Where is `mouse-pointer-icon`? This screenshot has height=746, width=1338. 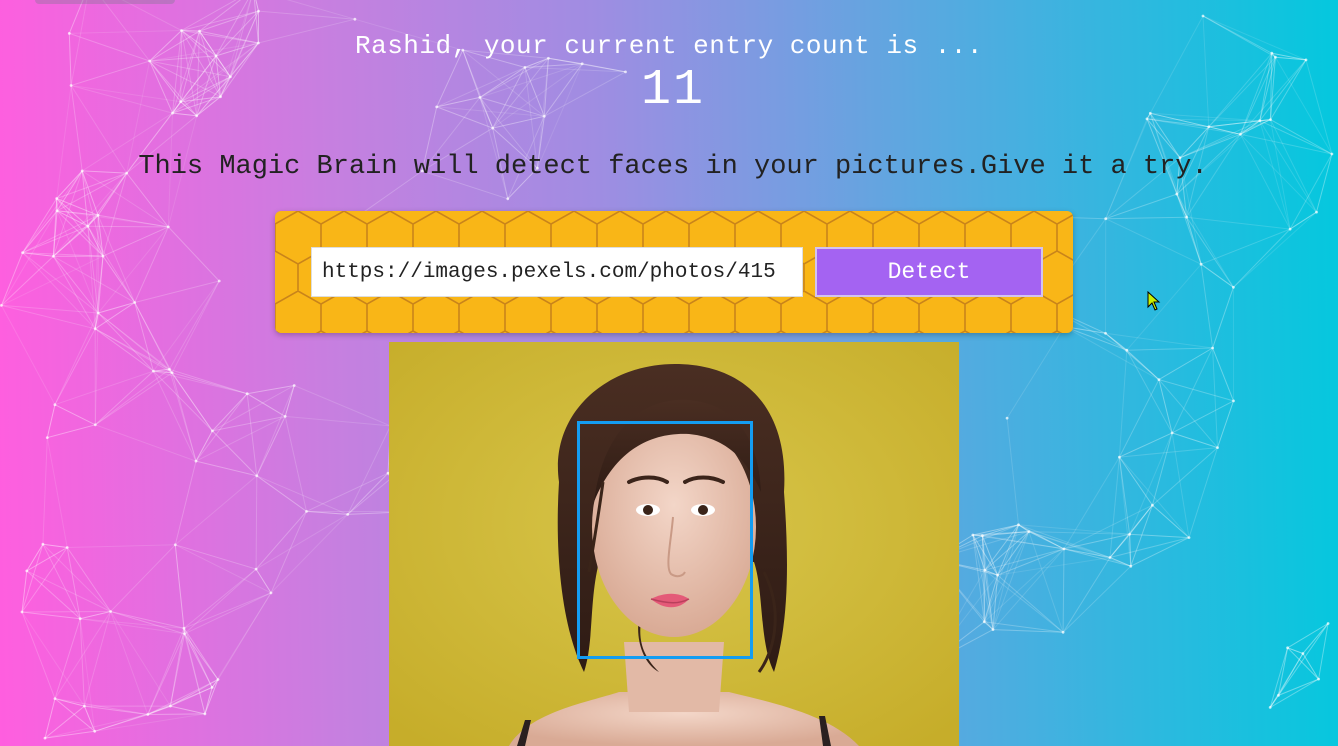 mouse-pointer-icon is located at coordinates (1154, 301).